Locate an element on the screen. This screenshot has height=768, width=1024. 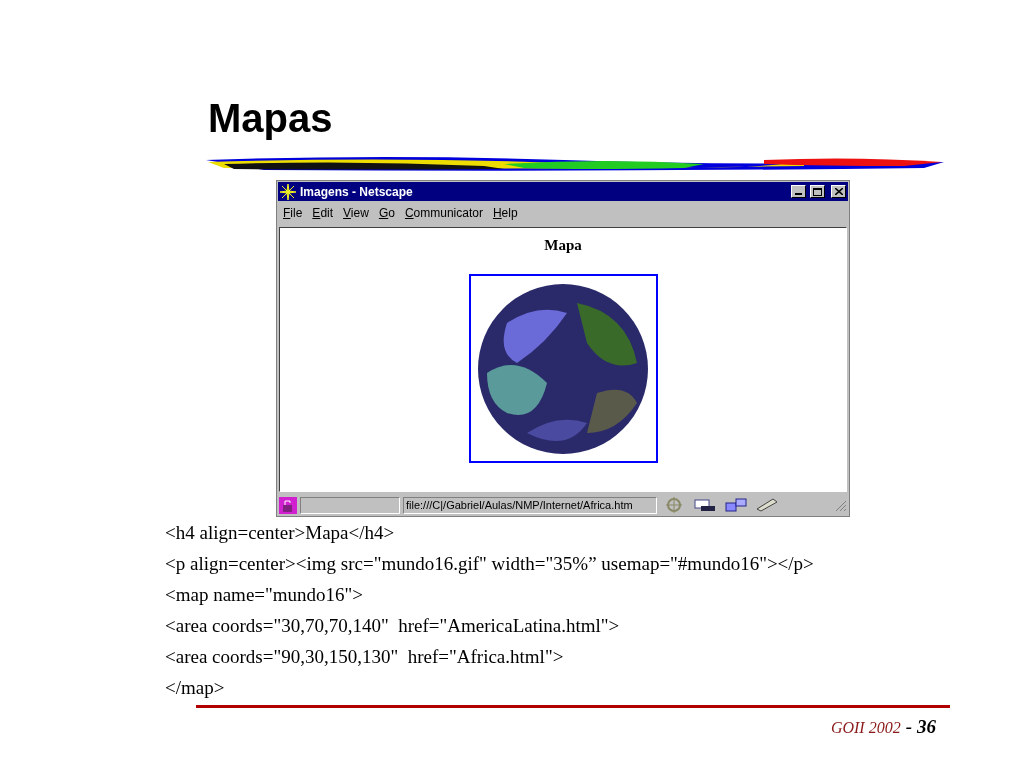
code-line: <area coords="90,30,150,130" href="Africa.html"> is located at coordinates (365, 657).